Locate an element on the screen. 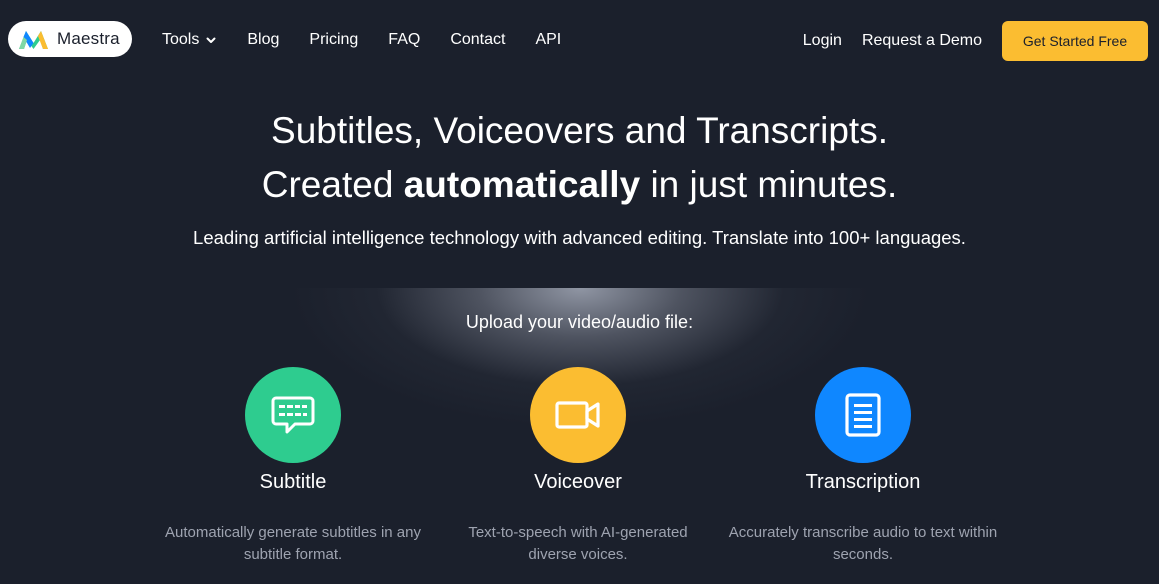 The width and height of the screenshot is (1159, 584). subtitle-icon is located at coordinates (293, 415).